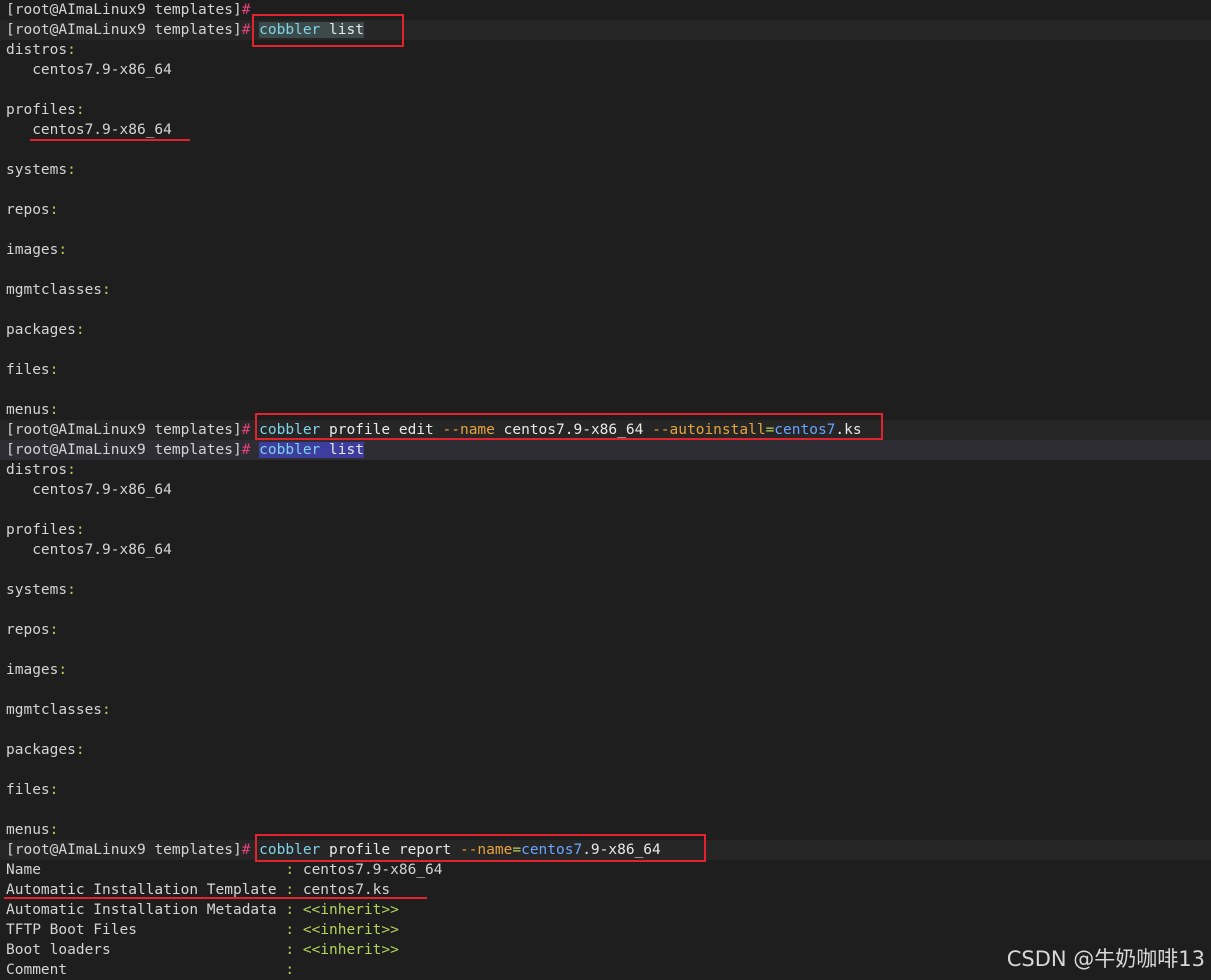 Image resolution: width=1211 pixels, height=980 pixels. I want to click on report-label: Automatic Installation Metadata, so click(146, 910).